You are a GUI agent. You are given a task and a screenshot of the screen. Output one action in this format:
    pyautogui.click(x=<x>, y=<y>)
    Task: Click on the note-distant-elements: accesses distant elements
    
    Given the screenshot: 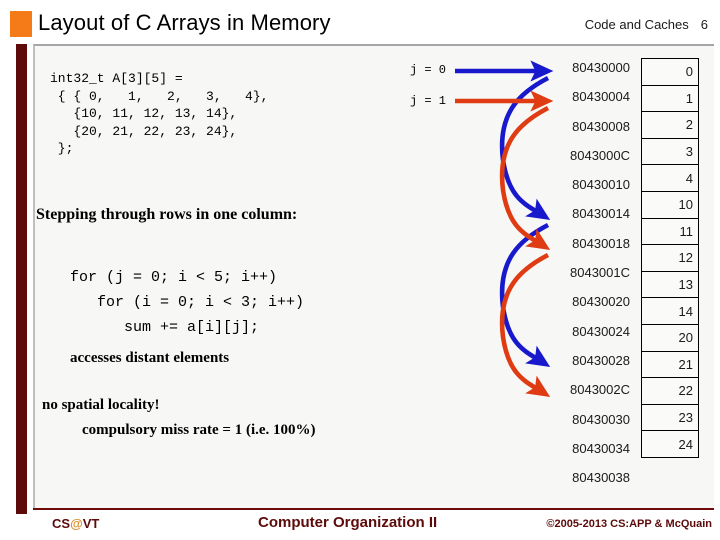 What is the action you would take?
    pyautogui.click(x=150, y=358)
    